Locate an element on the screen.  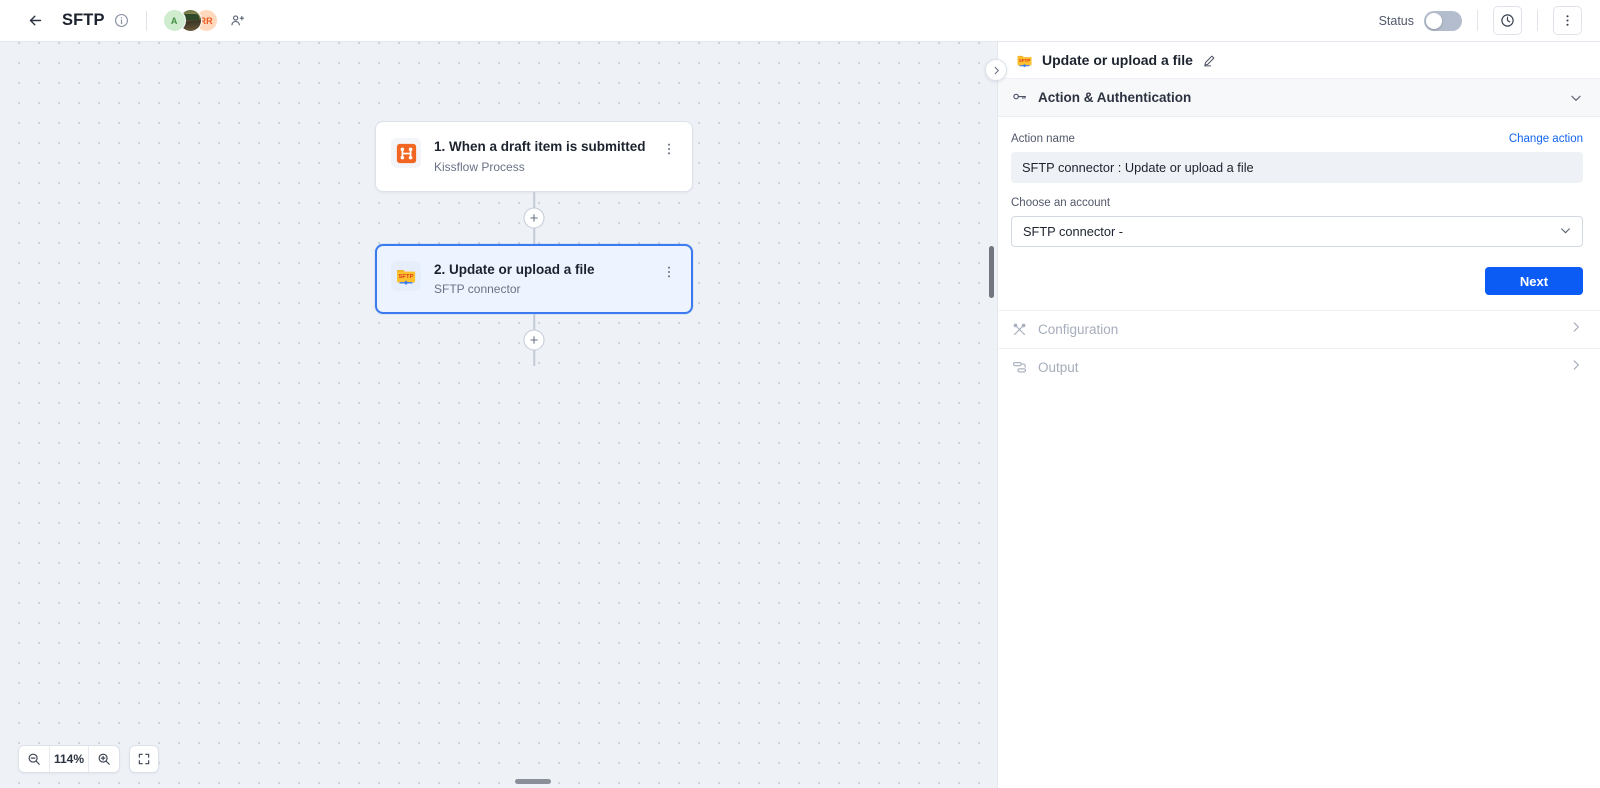
top-bar-left: SFTP A RR is located at coordinates (122, 21).